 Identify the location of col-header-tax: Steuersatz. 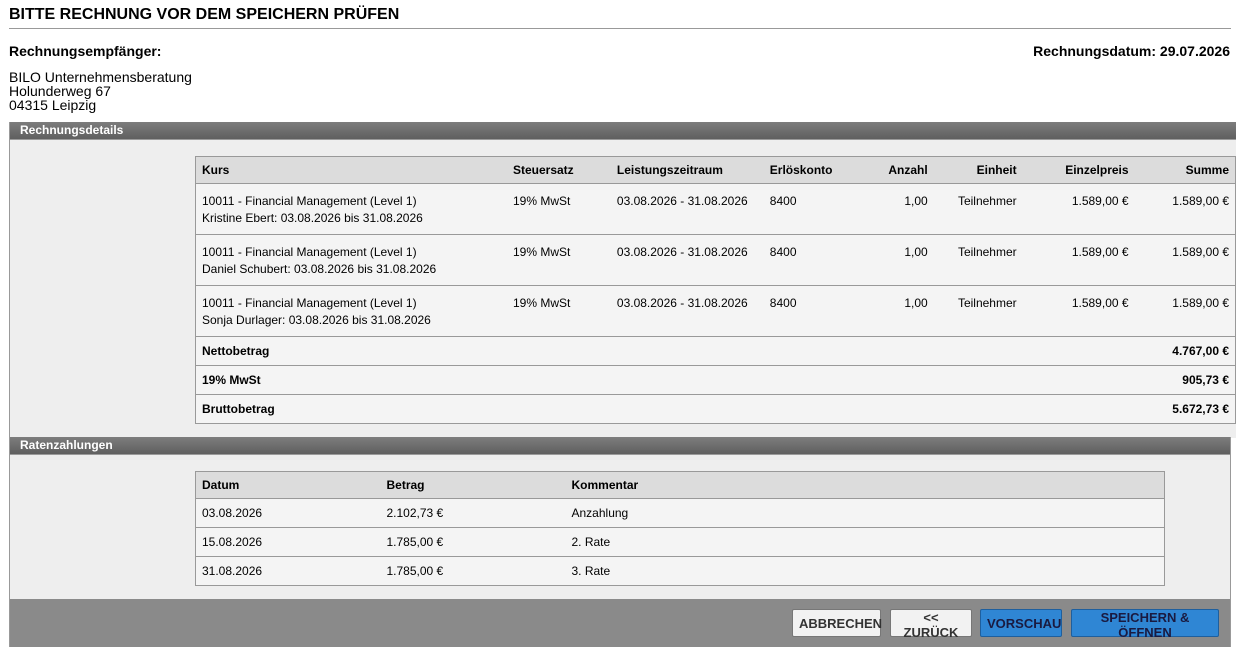
(558, 170).